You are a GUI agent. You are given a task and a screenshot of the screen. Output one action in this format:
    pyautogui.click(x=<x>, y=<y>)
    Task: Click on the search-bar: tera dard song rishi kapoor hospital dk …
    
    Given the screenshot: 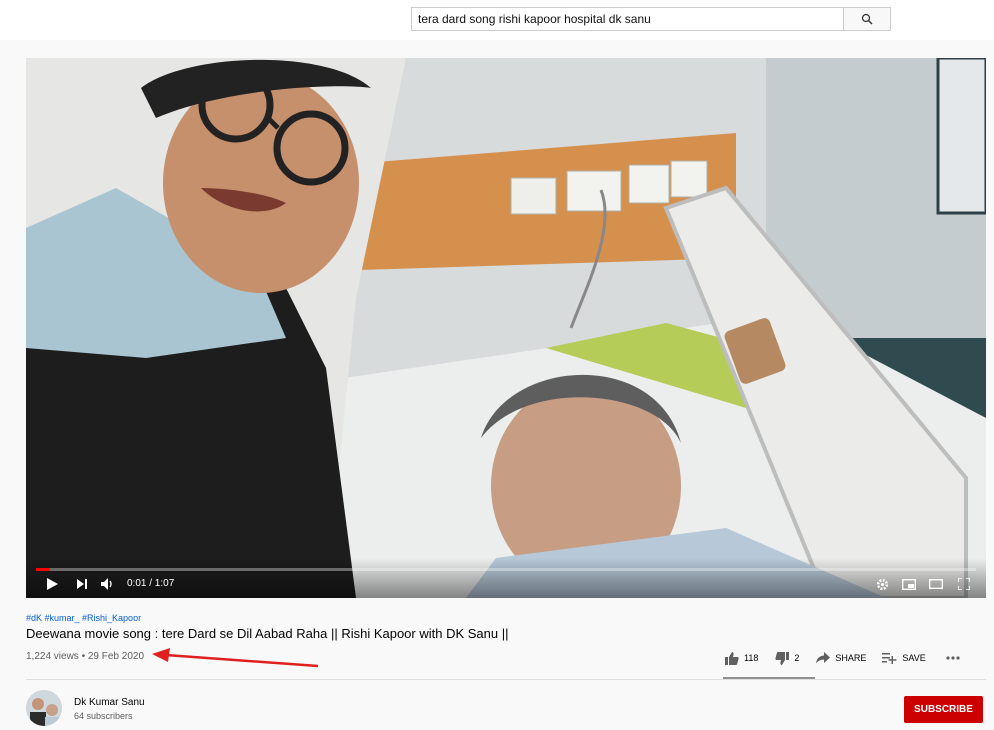 What is the action you would take?
    pyautogui.click(x=651, y=19)
    